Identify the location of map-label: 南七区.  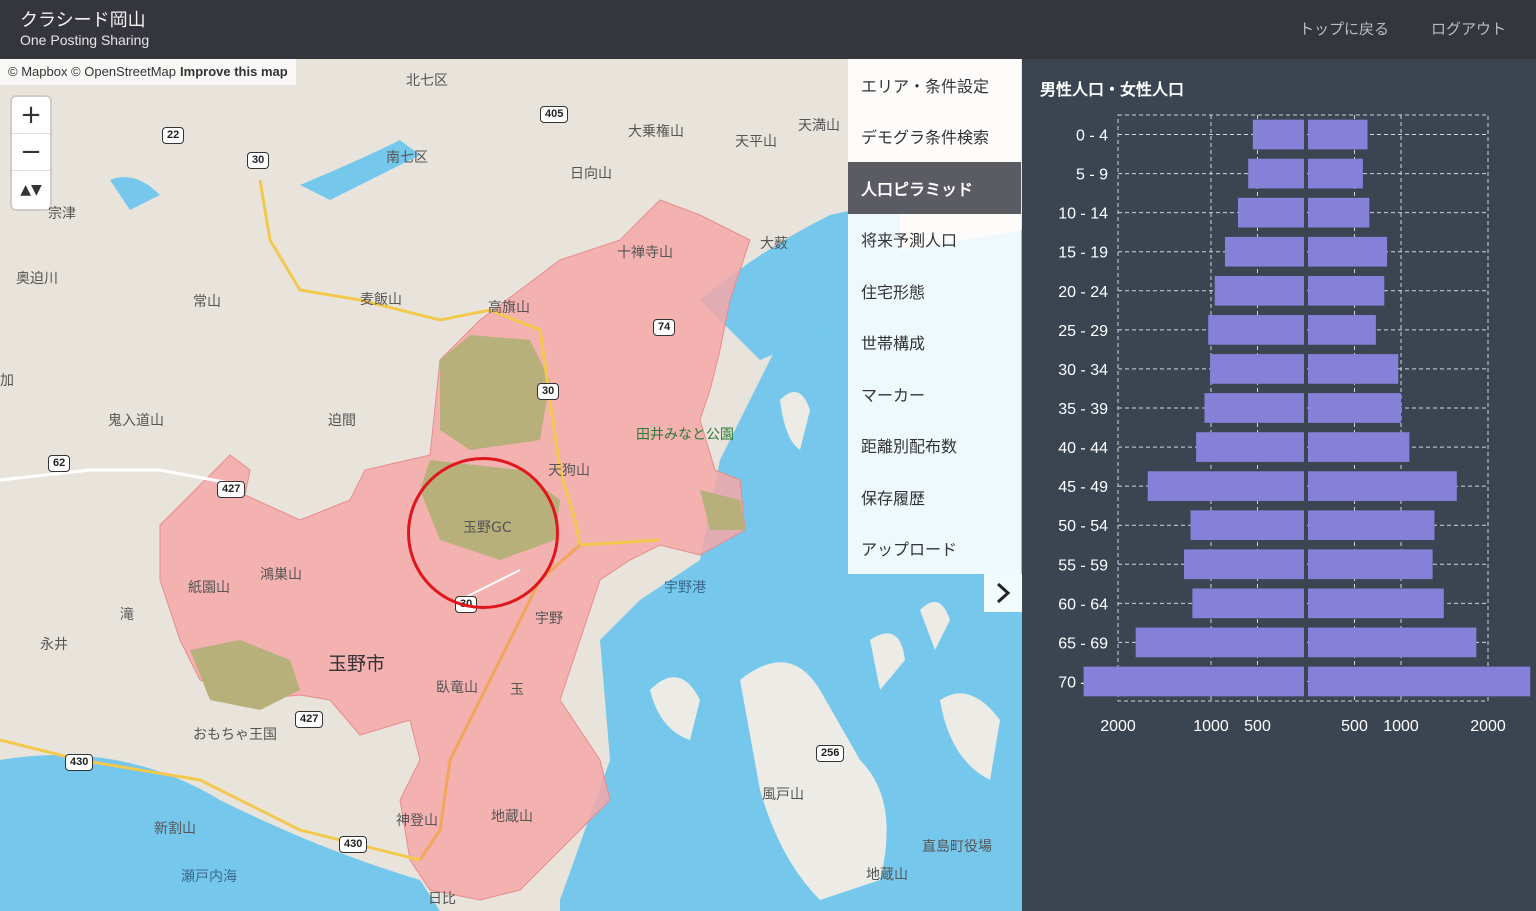
(407, 158).